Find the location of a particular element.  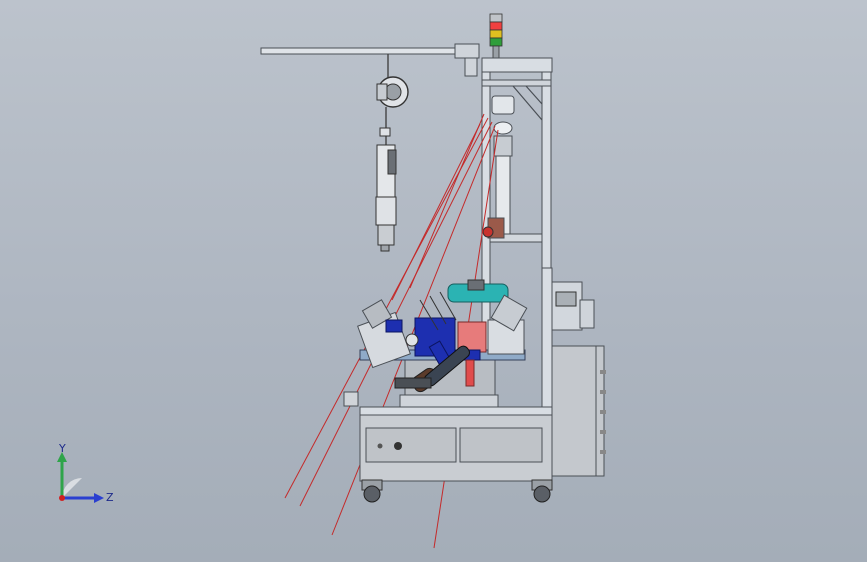

fixture-assembly is located at coordinates (442, 343).